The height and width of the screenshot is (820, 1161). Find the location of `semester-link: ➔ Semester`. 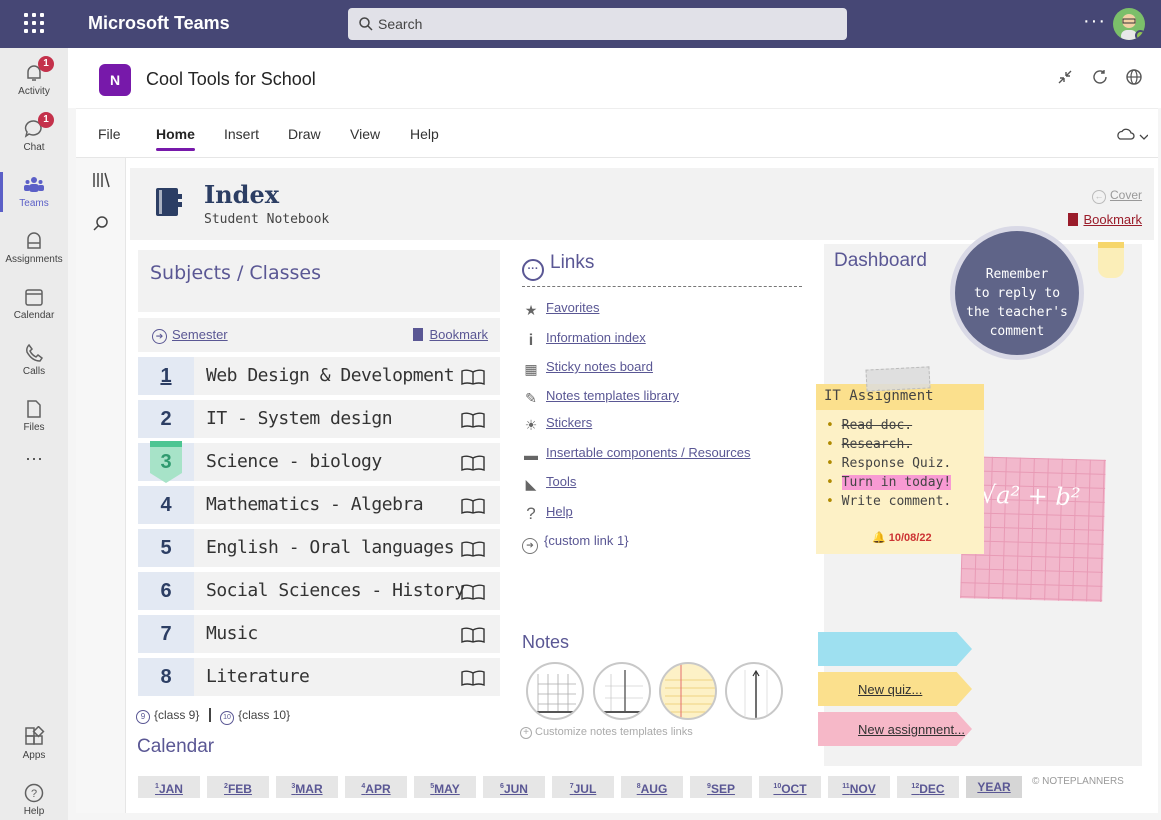

semester-link: ➔ Semester is located at coordinates (190, 335).